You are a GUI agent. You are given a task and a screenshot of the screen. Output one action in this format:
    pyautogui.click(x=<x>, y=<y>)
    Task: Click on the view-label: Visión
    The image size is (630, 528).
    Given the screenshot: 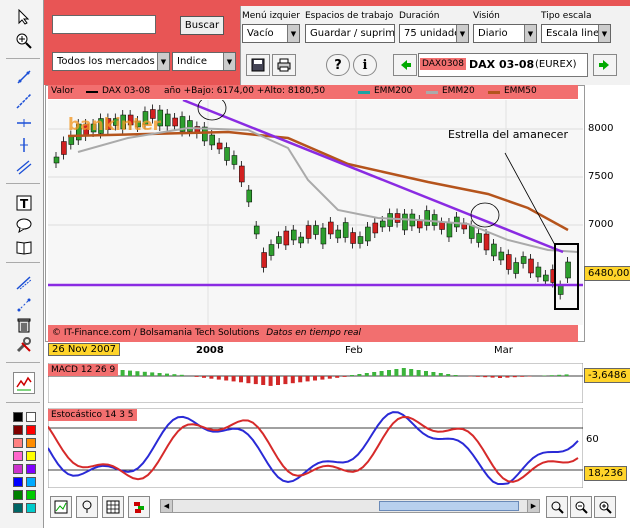 What is the action you would take?
    pyautogui.click(x=486, y=16)
    